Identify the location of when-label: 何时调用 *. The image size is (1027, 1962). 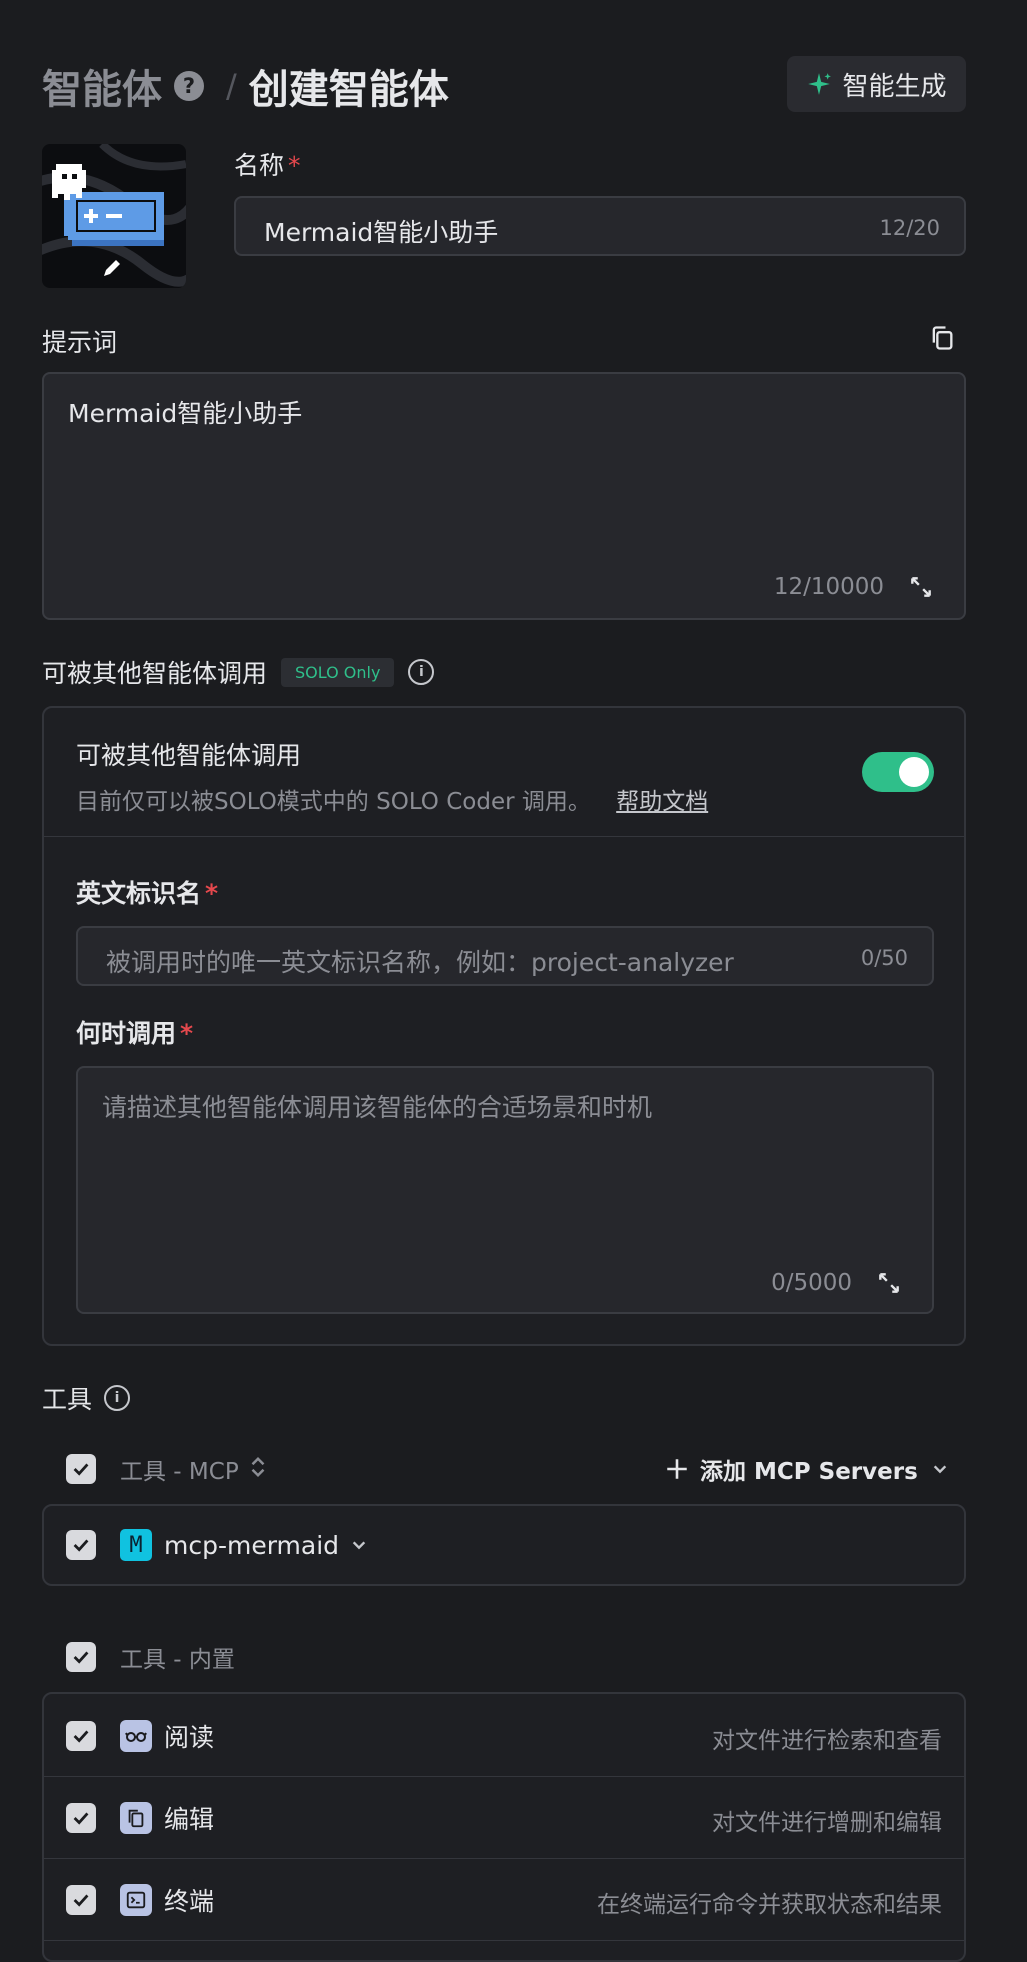
(135, 1033).